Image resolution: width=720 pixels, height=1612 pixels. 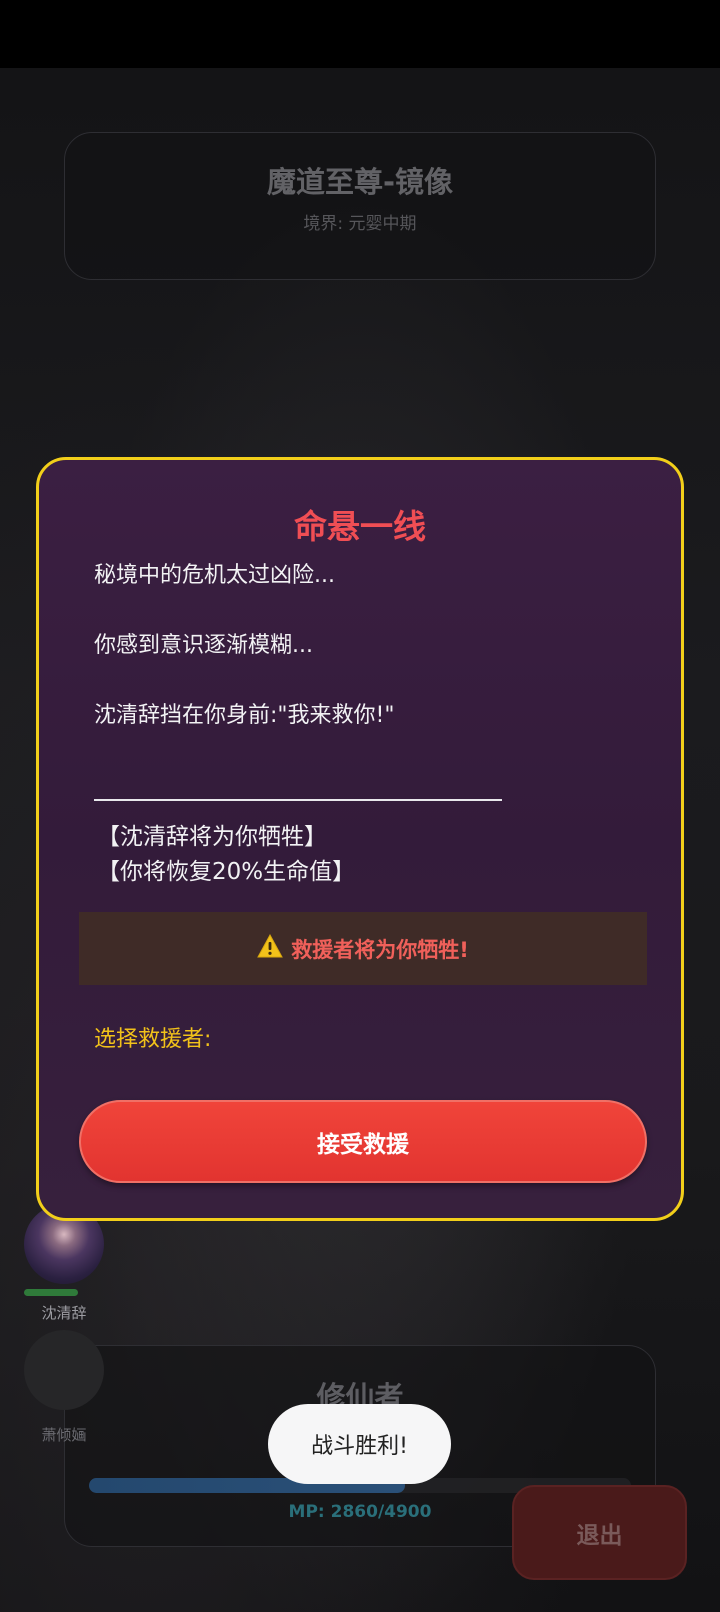 What do you see at coordinates (360, 182) in the screenshot?
I see `enemy-name: 魔道至尊-镜像` at bounding box center [360, 182].